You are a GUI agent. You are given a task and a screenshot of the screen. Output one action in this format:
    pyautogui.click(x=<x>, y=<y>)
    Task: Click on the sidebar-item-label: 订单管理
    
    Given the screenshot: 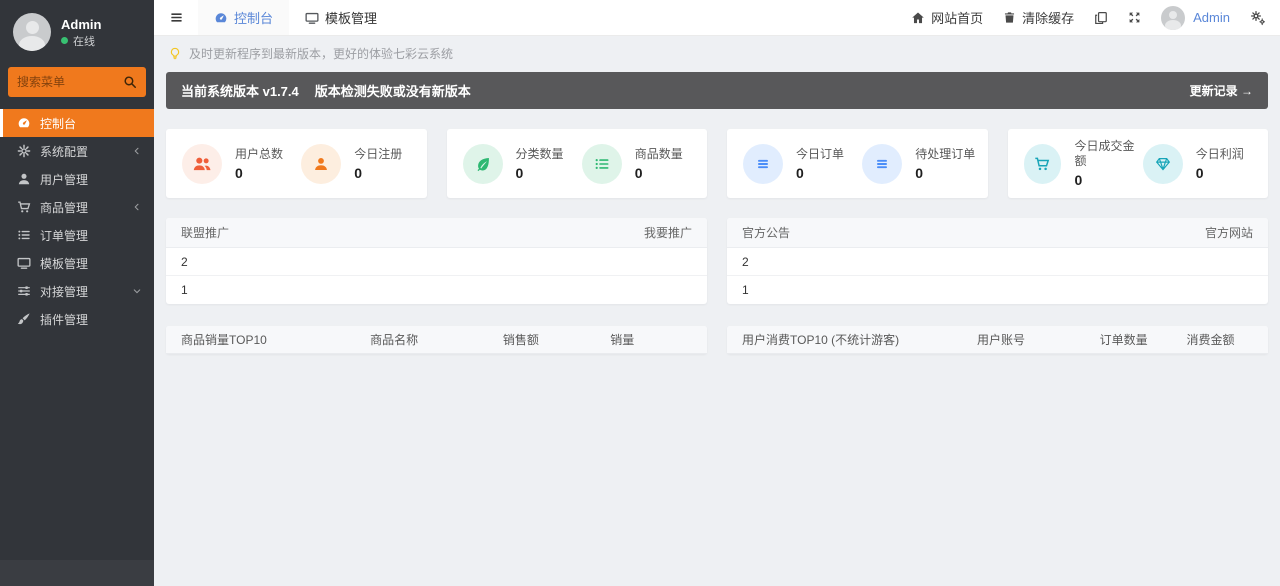 What is the action you would take?
    pyautogui.click(x=64, y=235)
    